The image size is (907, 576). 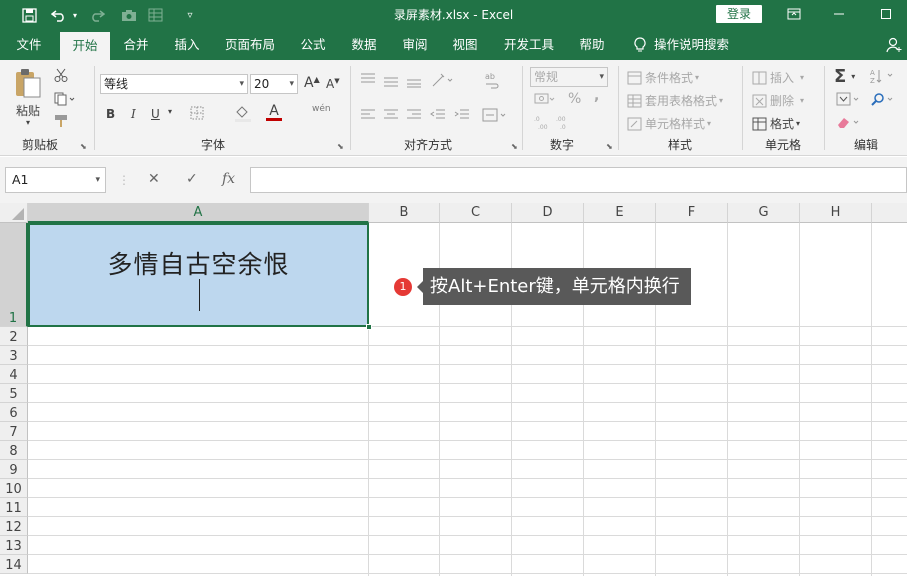 What do you see at coordinates (14, 545) in the screenshot?
I see `row-header-13: 13` at bounding box center [14, 545].